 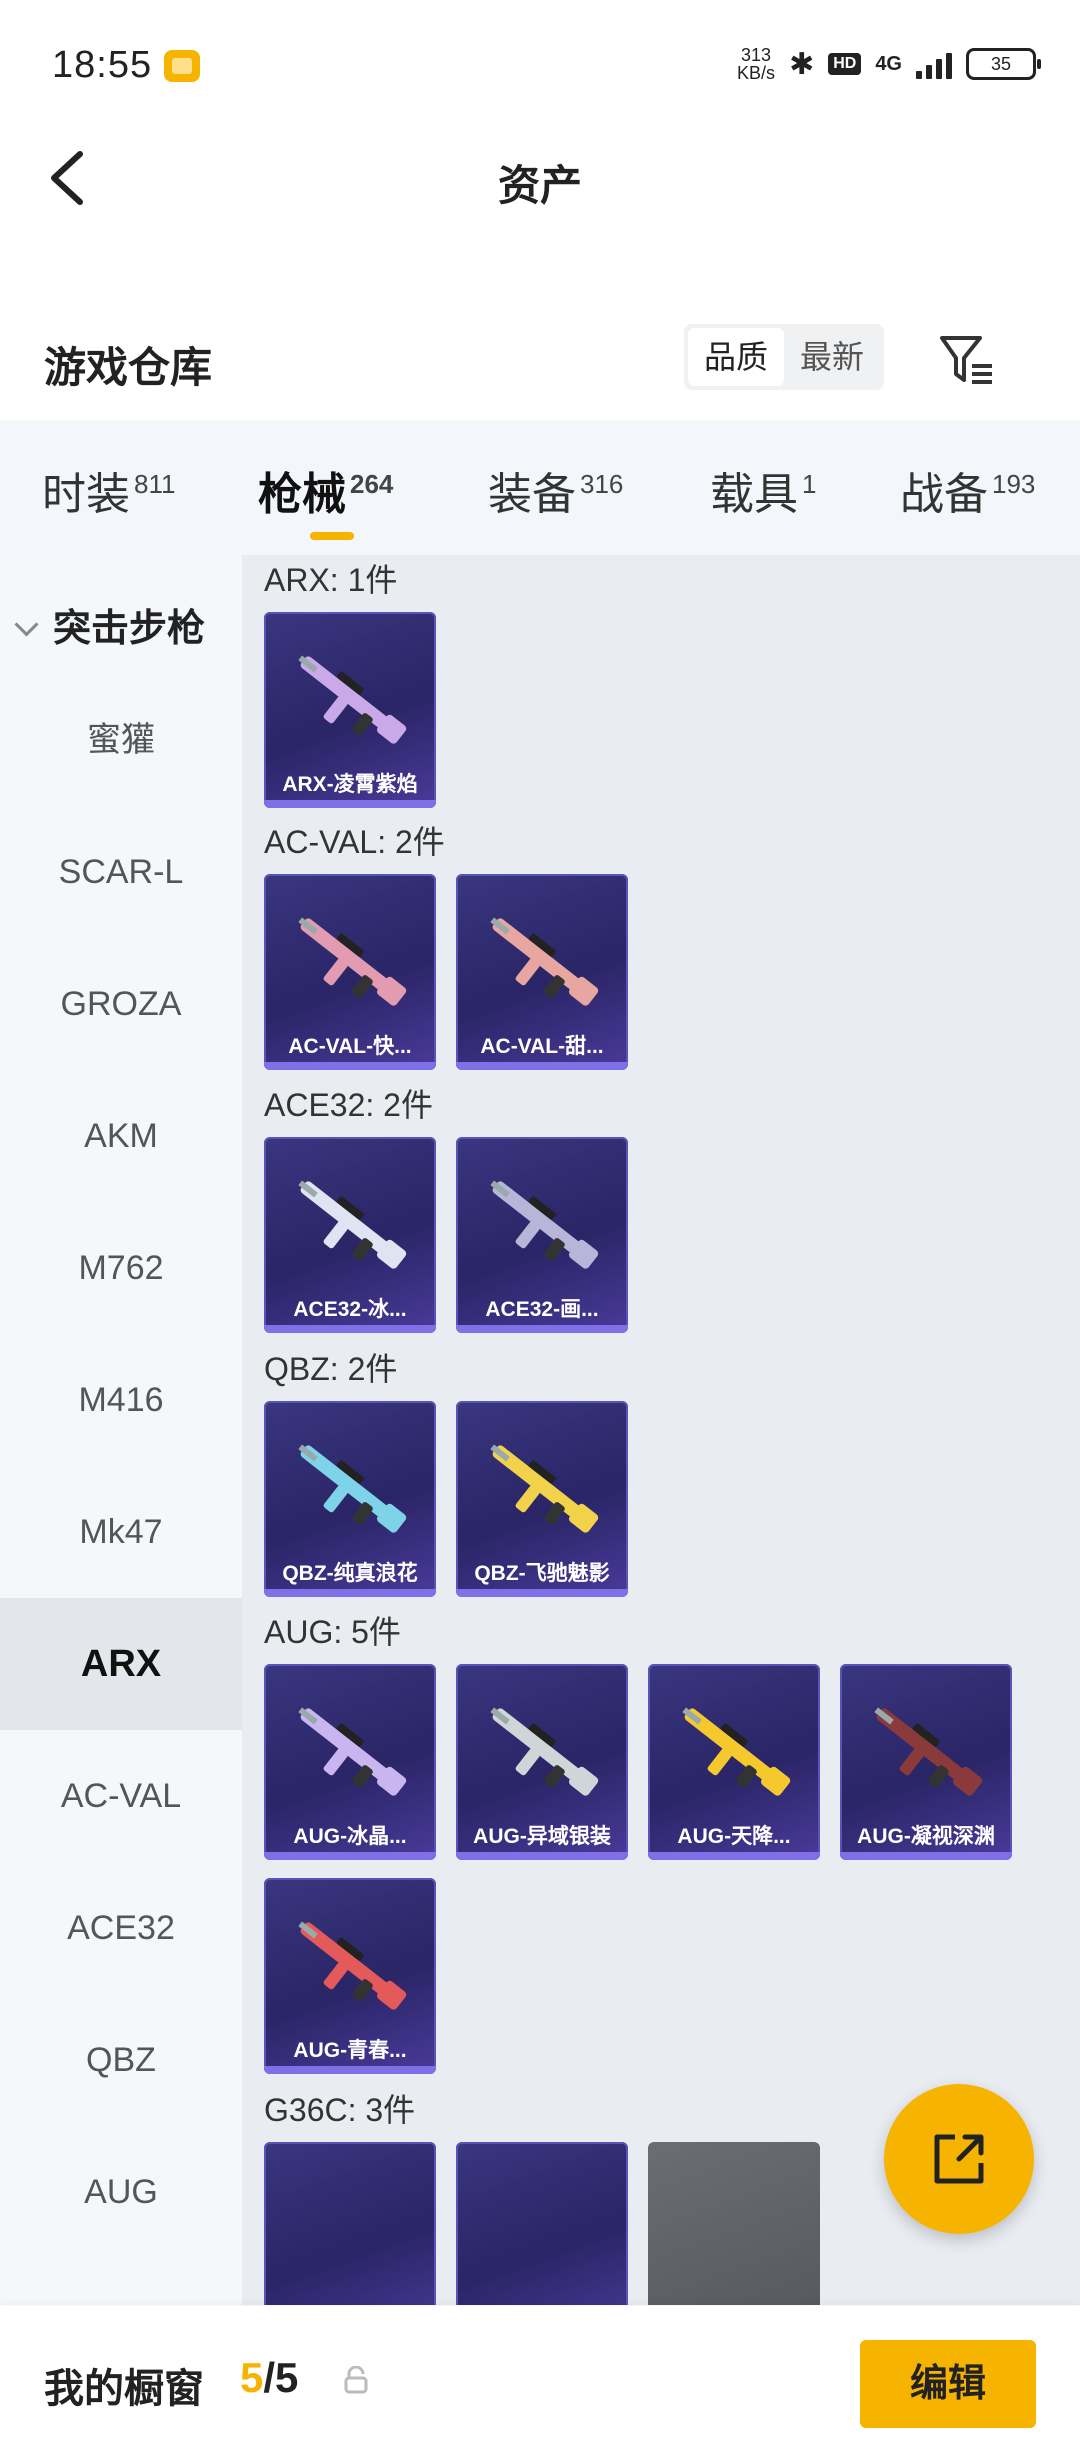 I want to click on tab-equipment: 装备 316, so click(x=555, y=490).